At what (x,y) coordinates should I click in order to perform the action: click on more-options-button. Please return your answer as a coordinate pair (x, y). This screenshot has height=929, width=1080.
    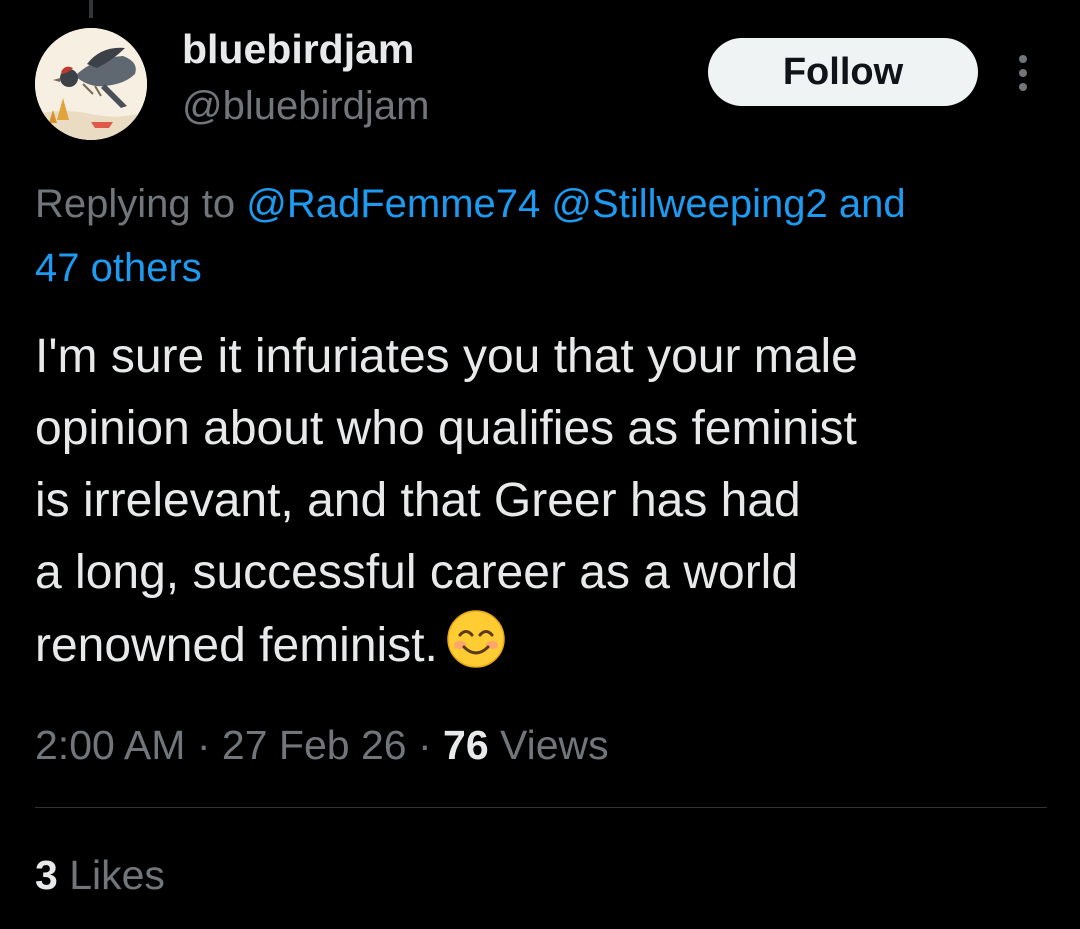
    Looking at the image, I should click on (1023, 73).